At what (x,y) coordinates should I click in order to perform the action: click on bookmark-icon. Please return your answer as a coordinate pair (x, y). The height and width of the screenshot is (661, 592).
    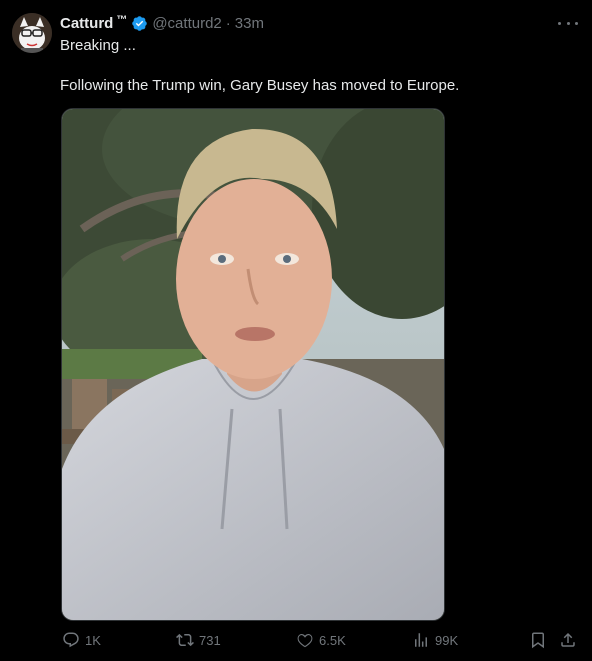
    Looking at the image, I should click on (538, 640).